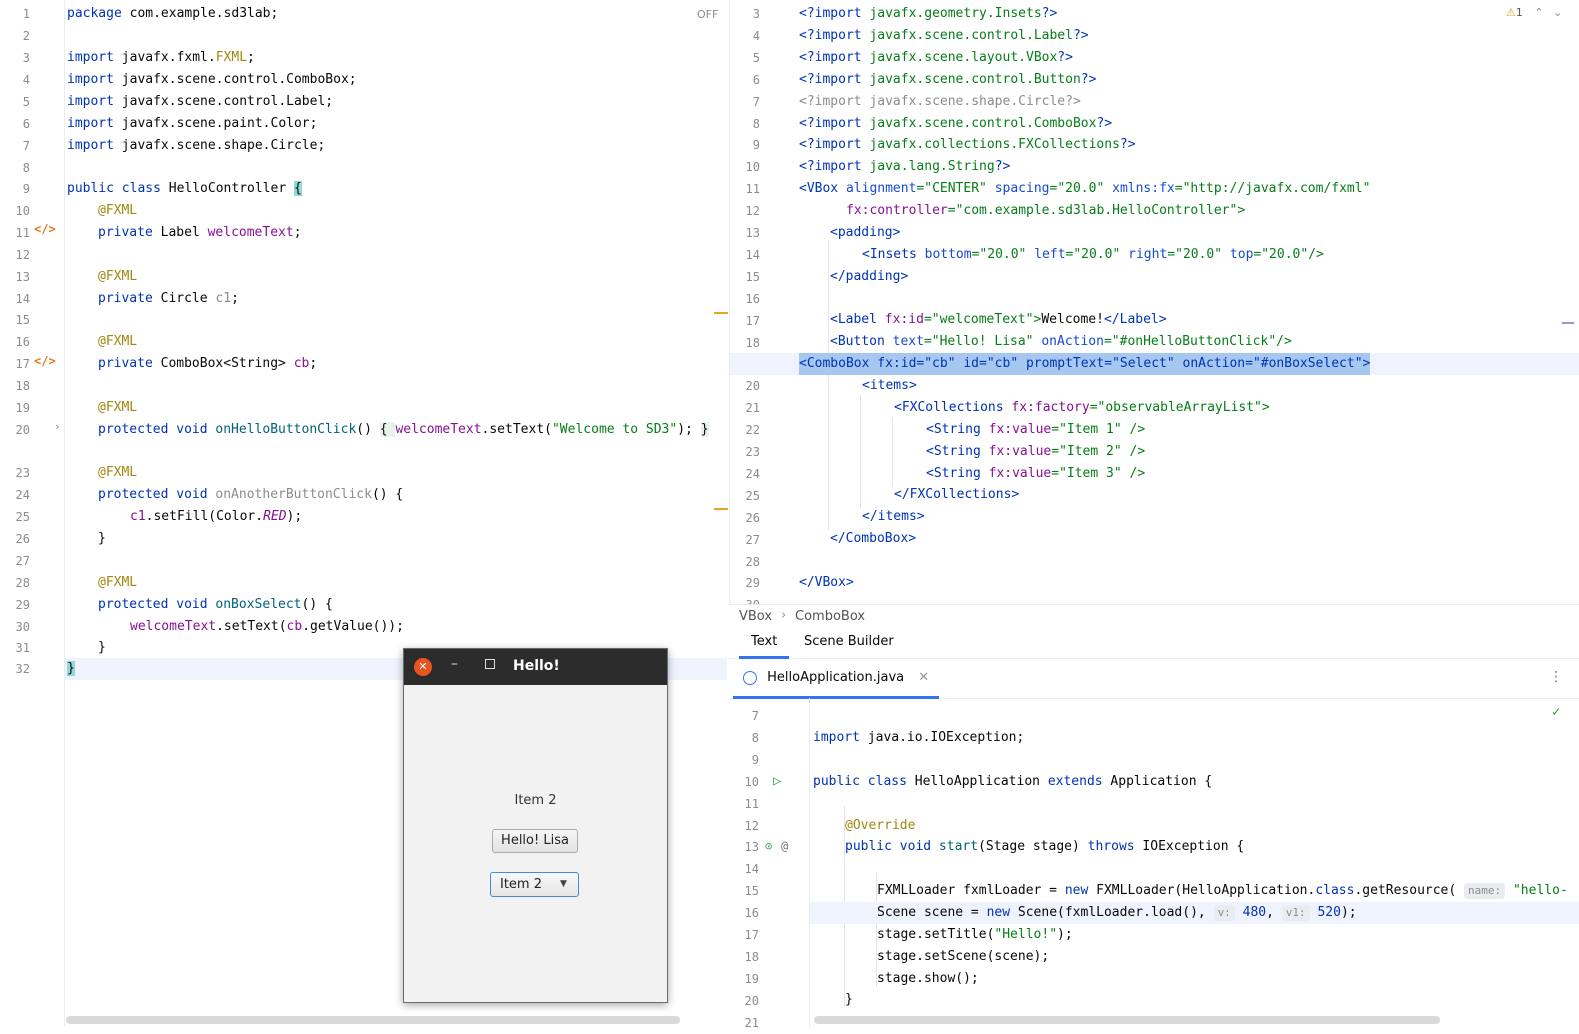  What do you see at coordinates (535, 800) in the screenshot?
I see `welcome-label: Item 2` at bounding box center [535, 800].